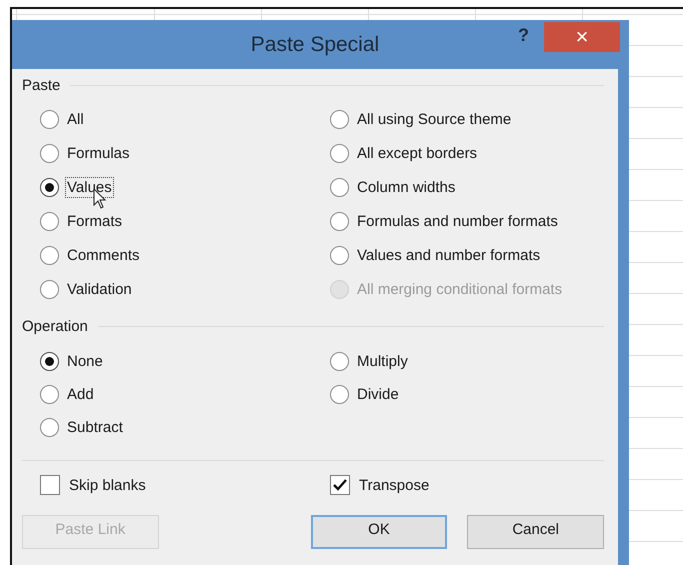 The width and height of the screenshot is (683, 565). I want to click on radio-option: Divide, so click(467, 394).